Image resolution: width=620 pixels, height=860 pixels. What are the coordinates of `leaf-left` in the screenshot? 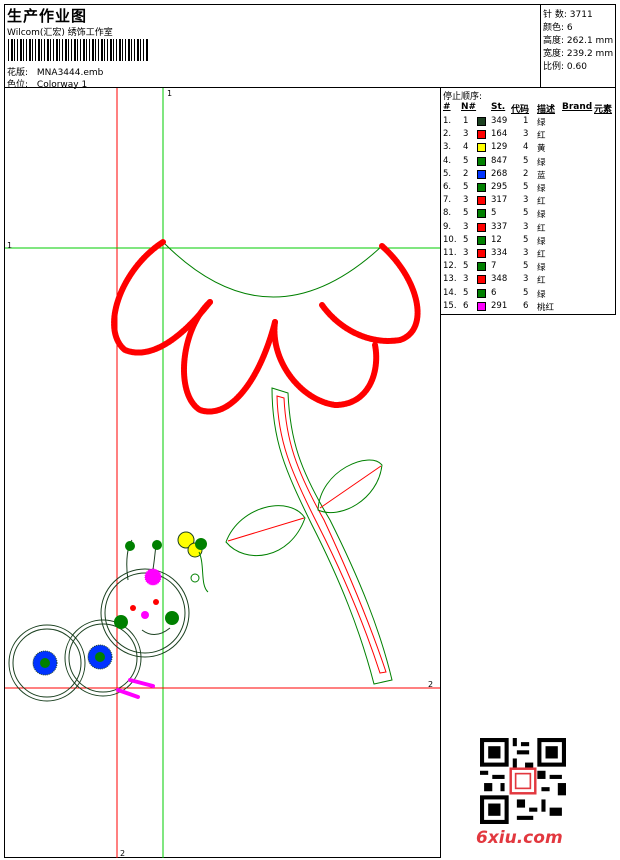 It's located at (265, 531).